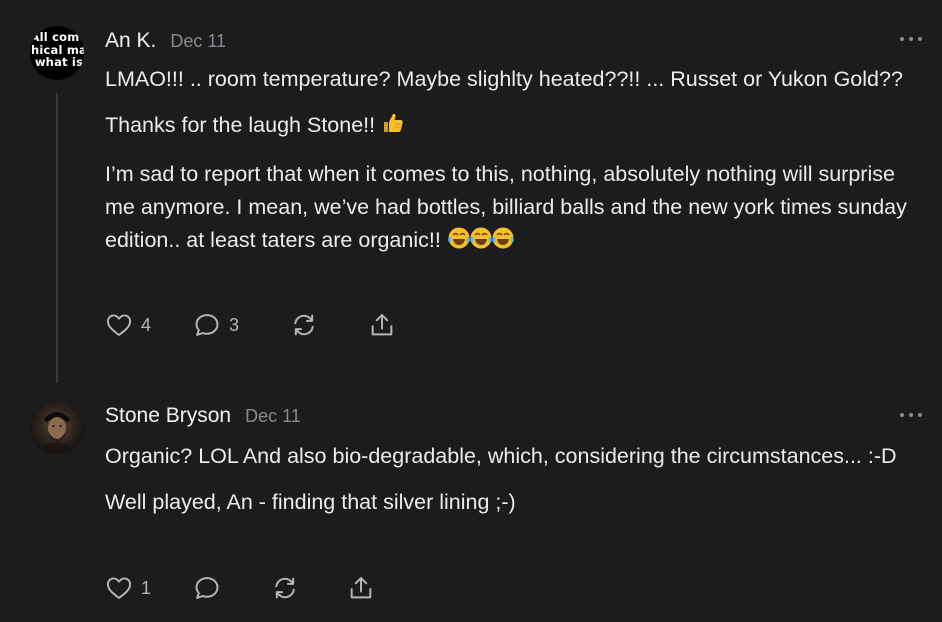 This screenshot has height=622, width=942. Describe the element at coordinates (57, 50) in the screenshot. I see `avatar-text: All come hical ma what is` at that location.